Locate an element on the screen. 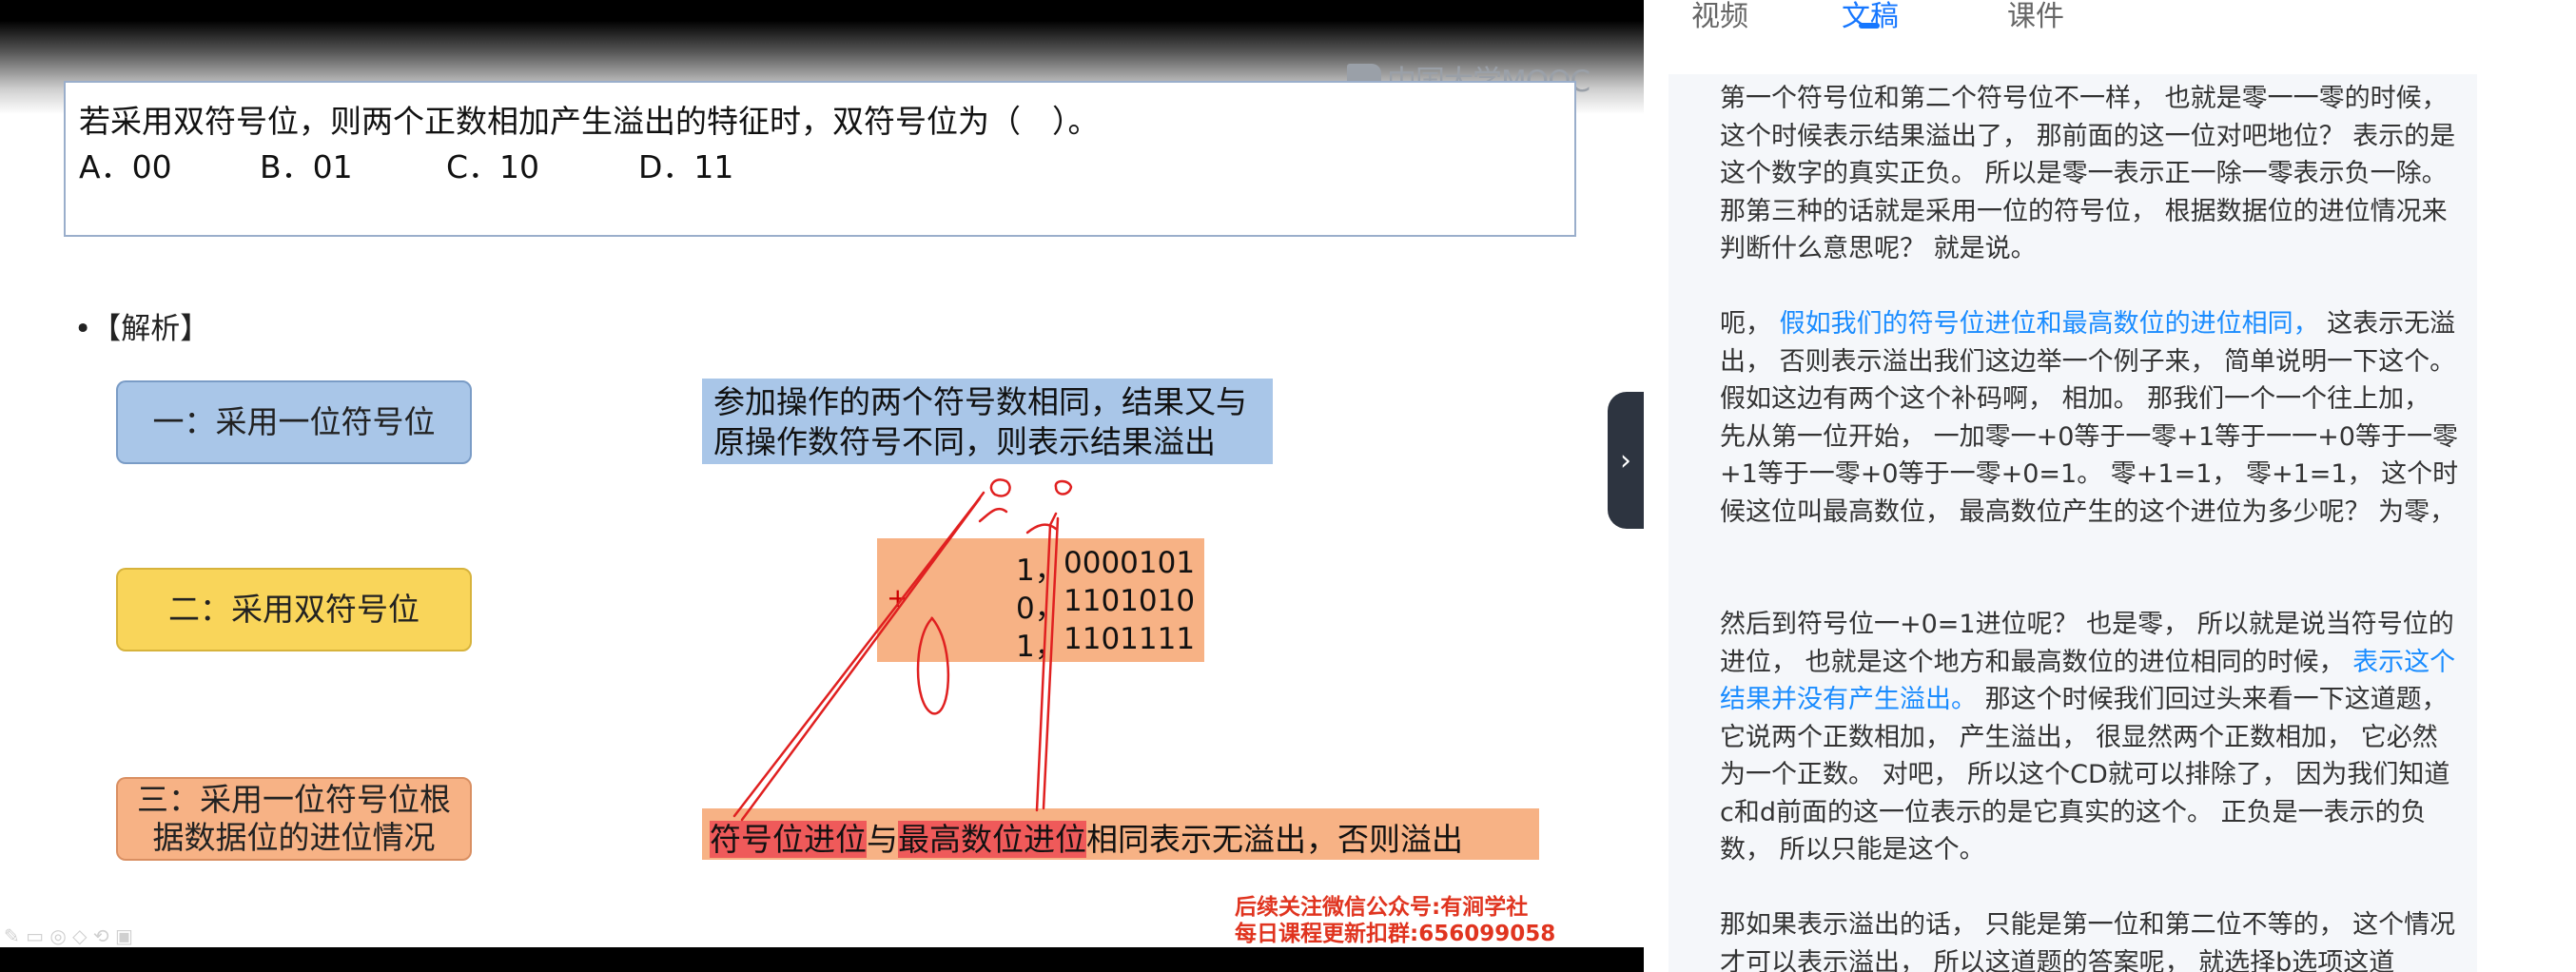  transcript-highlight: 假如我们的符号位进位和最高数位的进位相同， is located at coordinates (2050, 324).